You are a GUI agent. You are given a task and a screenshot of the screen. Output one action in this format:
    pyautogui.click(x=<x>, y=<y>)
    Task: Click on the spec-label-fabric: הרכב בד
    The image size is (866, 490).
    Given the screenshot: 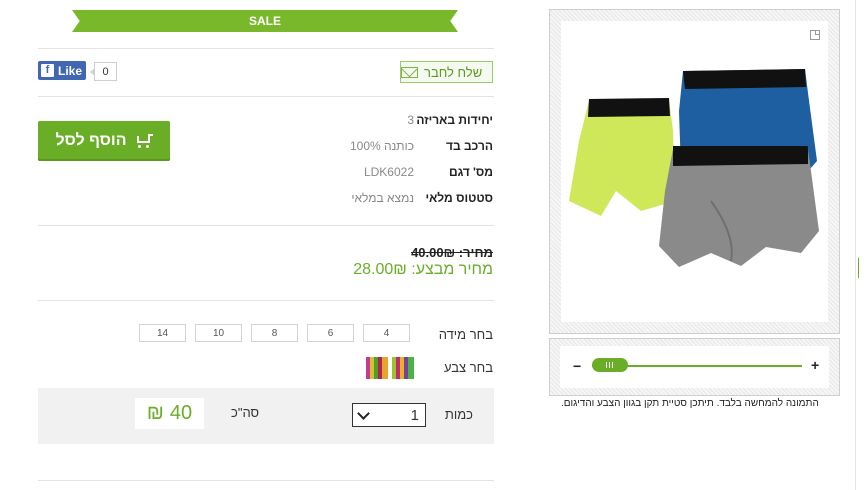 What is the action you would take?
    pyautogui.click(x=469, y=146)
    